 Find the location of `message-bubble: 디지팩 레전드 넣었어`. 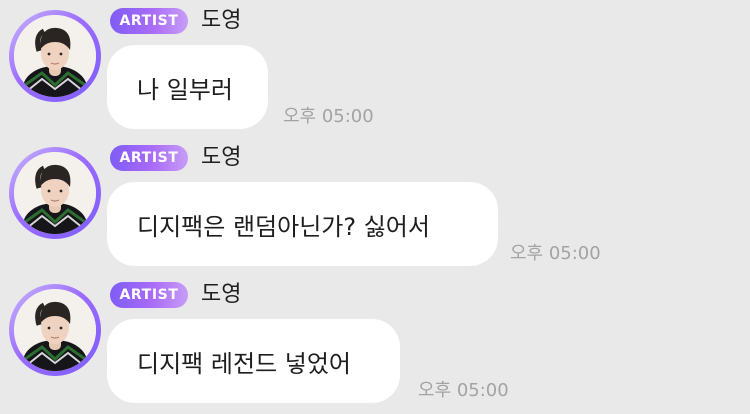

message-bubble: 디지팩 레전드 넣었어 is located at coordinates (253, 361).